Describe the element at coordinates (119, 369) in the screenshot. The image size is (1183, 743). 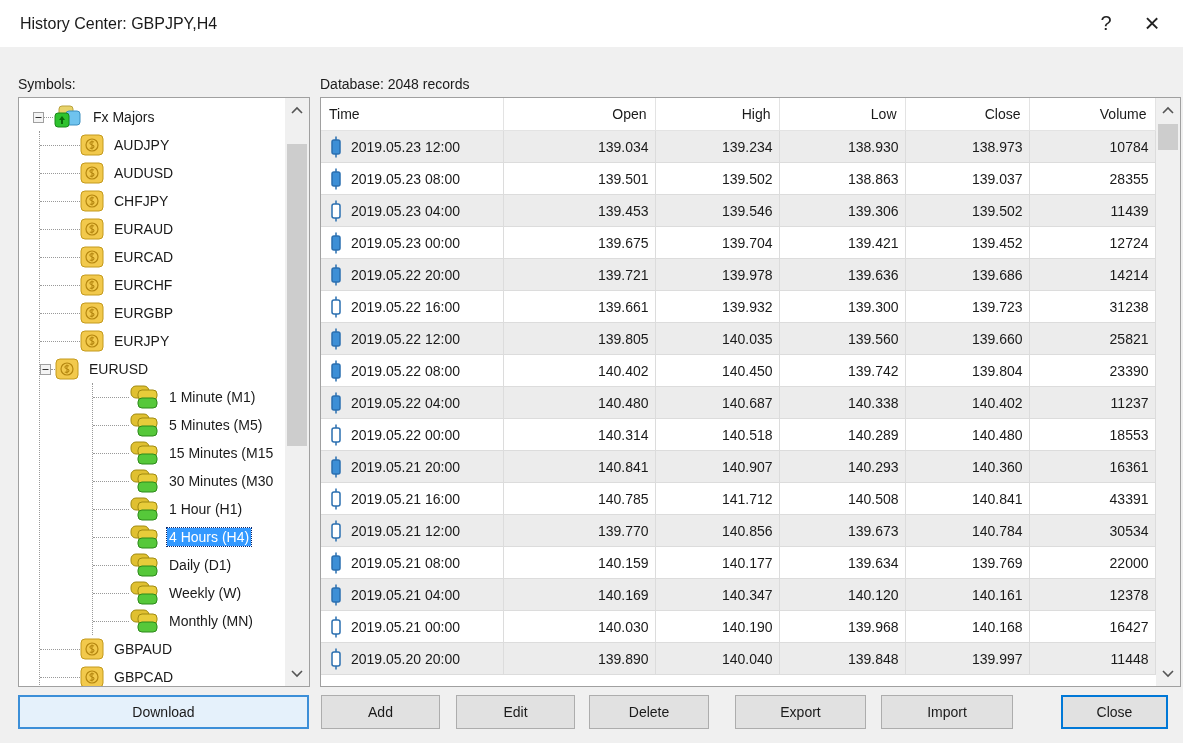
I see `tree-item: EURUSD` at that location.